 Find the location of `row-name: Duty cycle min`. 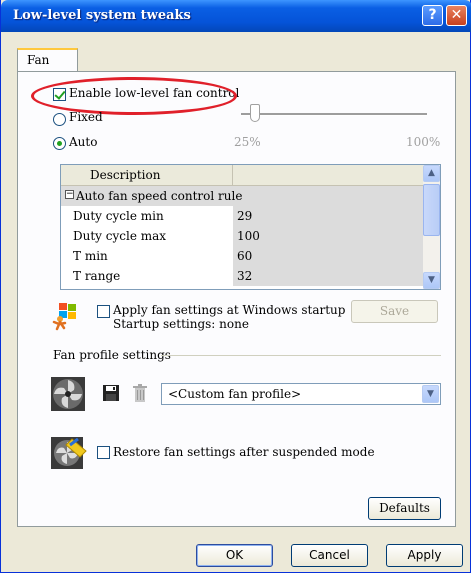

row-name: Duty cycle min is located at coordinates (118, 216).